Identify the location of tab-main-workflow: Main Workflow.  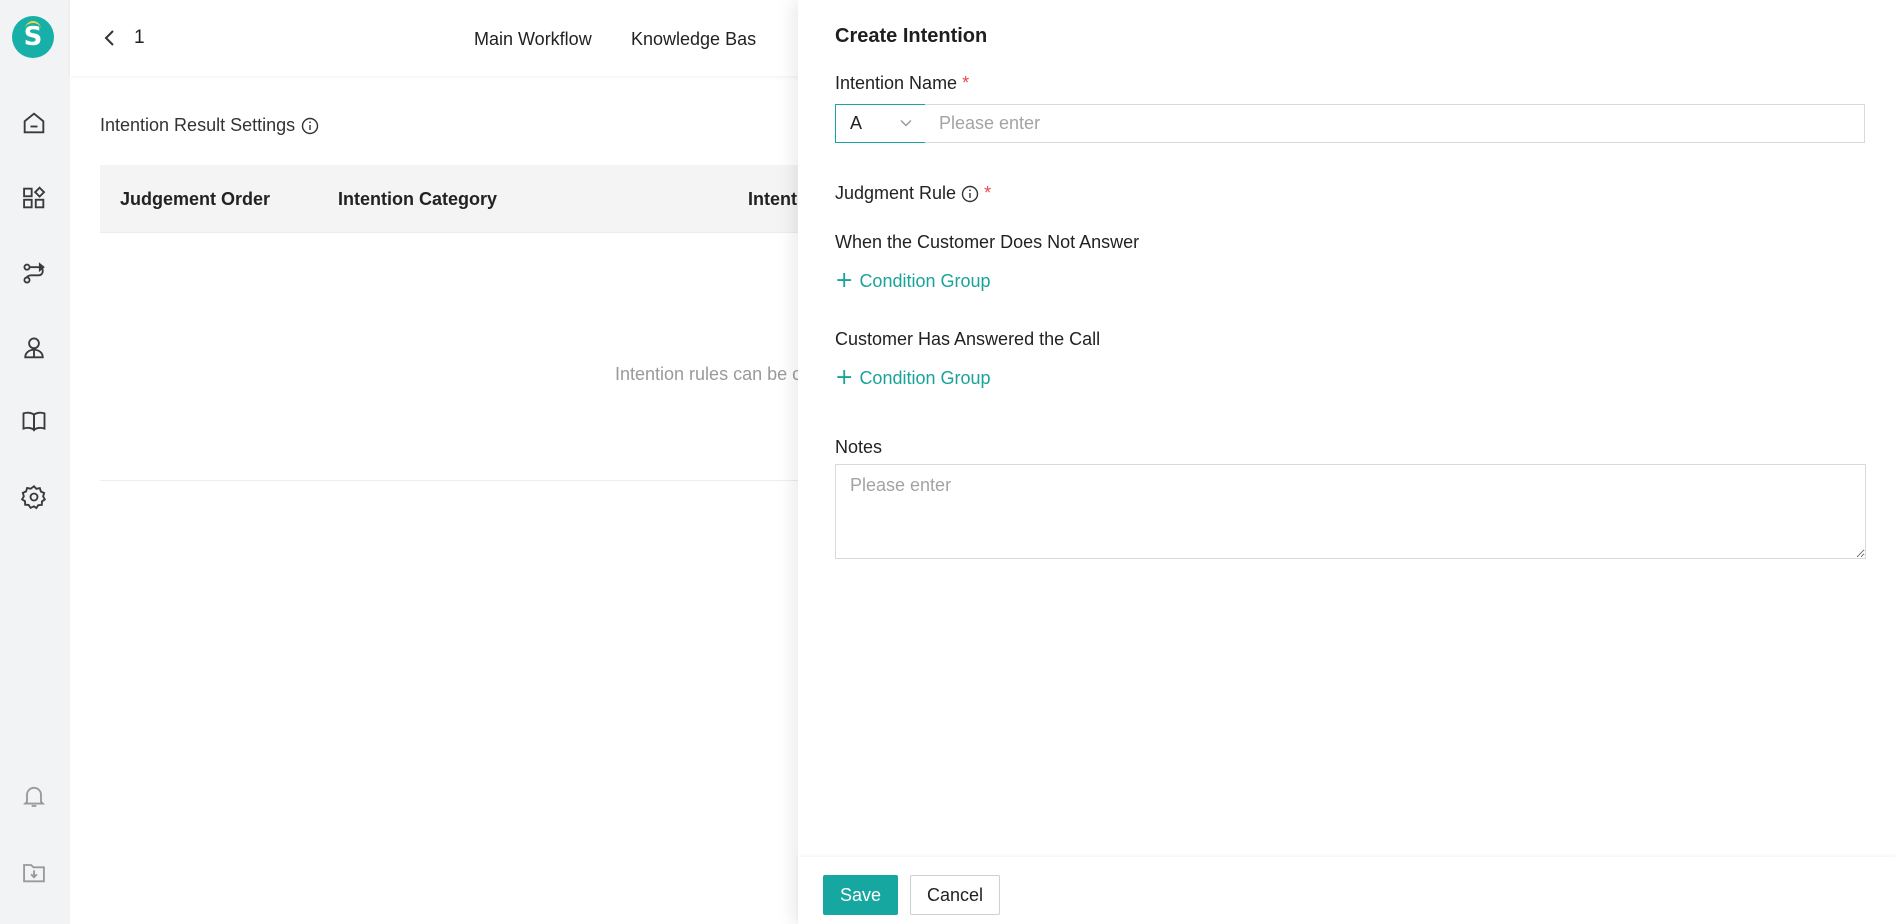
(533, 39).